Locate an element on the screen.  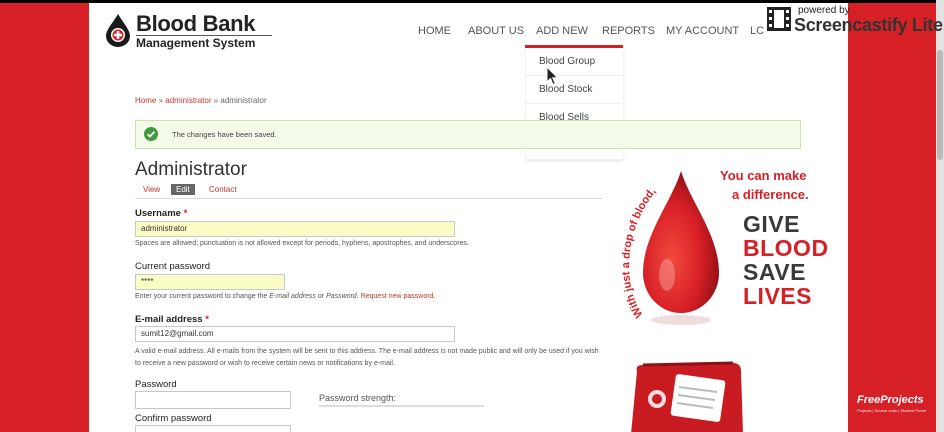
site-logo: Blood Bank Management System is located at coordinates (190, 32).